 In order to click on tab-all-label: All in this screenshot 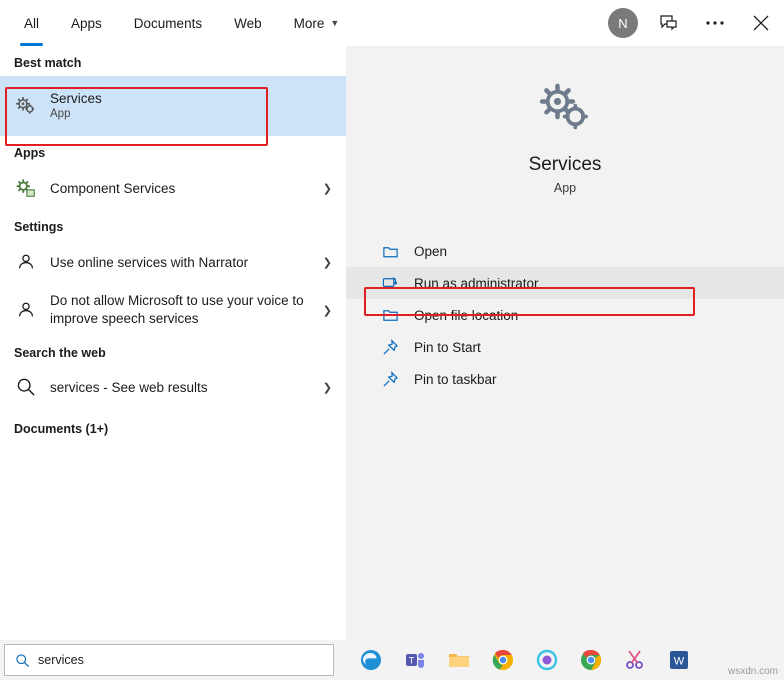, I will do `click(32, 23)`.